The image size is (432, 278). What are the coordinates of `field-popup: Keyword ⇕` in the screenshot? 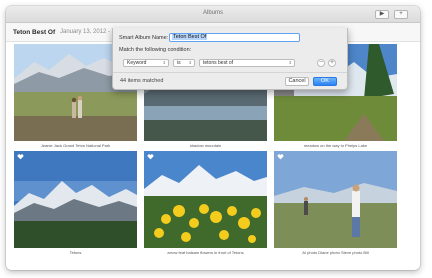 It's located at (146, 63).